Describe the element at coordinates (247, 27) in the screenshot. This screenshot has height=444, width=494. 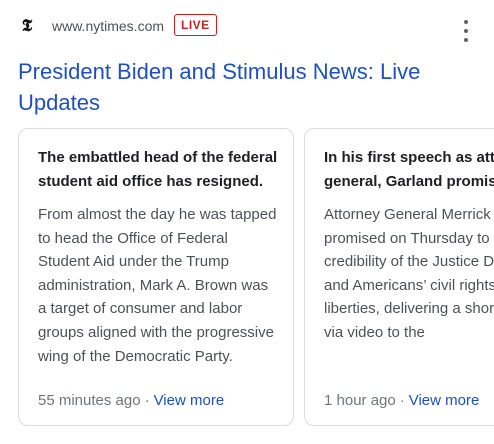
I see `result-header: 𝕿 www.nytimes.com LIVE` at that location.